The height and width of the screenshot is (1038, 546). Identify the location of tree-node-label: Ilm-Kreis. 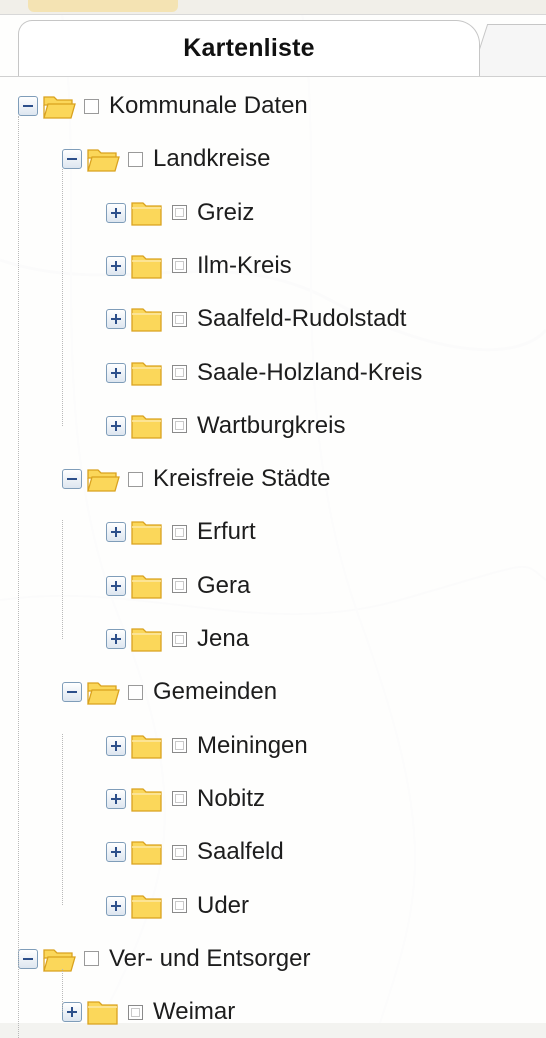
(244, 265).